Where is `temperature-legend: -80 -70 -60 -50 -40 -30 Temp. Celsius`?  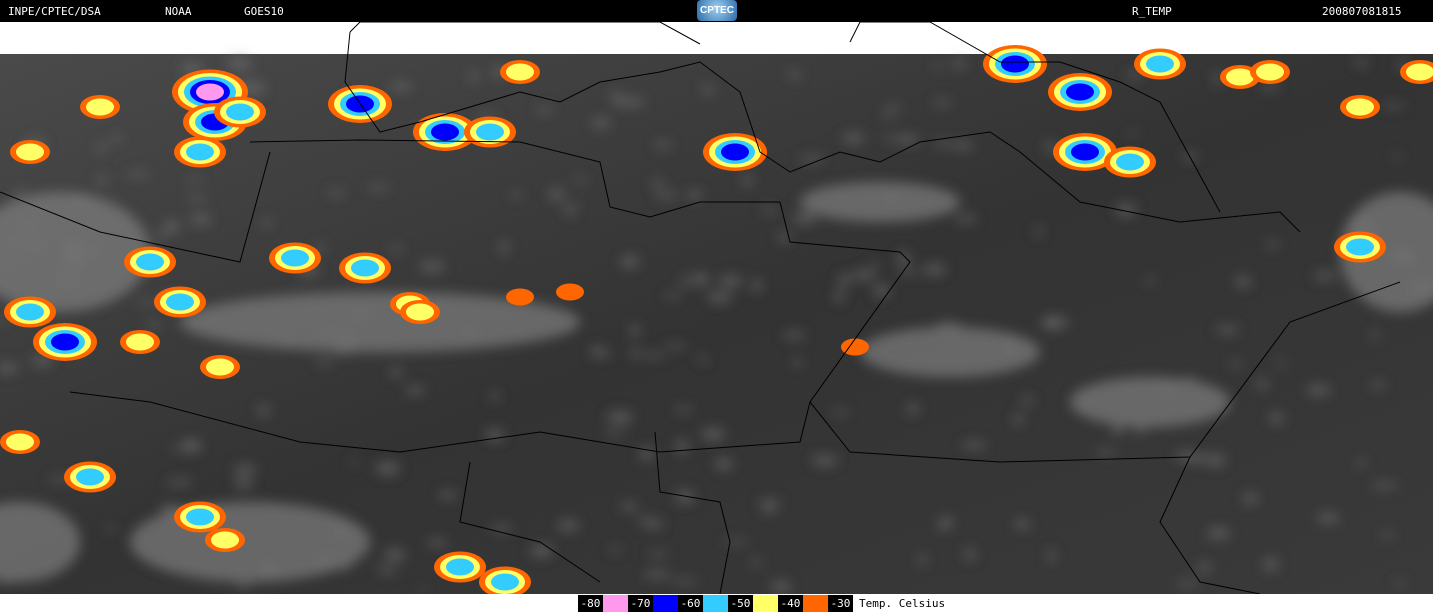
temperature-legend: -80 -70 -60 -50 -40 -30 Temp. Celsius is located at coordinates (761, 603).